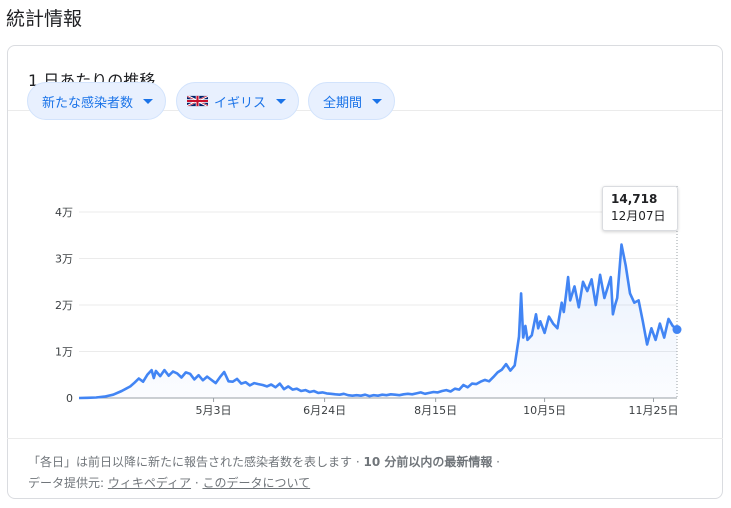 The image size is (731, 508). What do you see at coordinates (64, 259) in the screenshot?
I see `y-tick-label: 3万` at bounding box center [64, 259].